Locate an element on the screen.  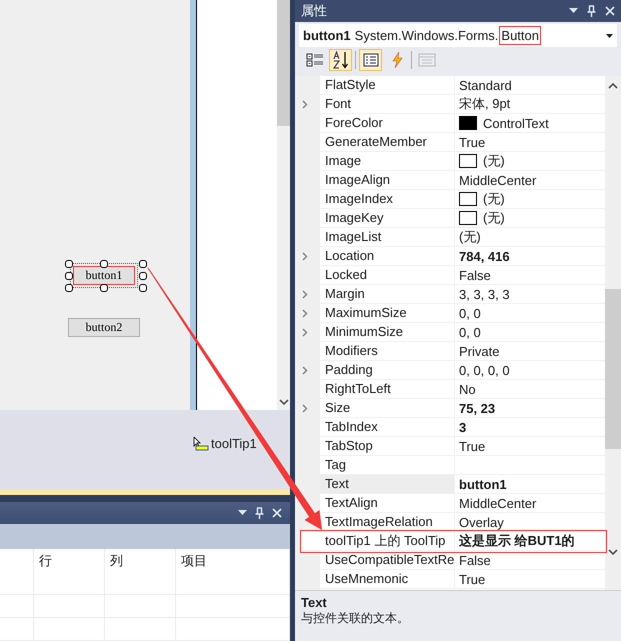
property-name: Location is located at coordinates (387, 256).